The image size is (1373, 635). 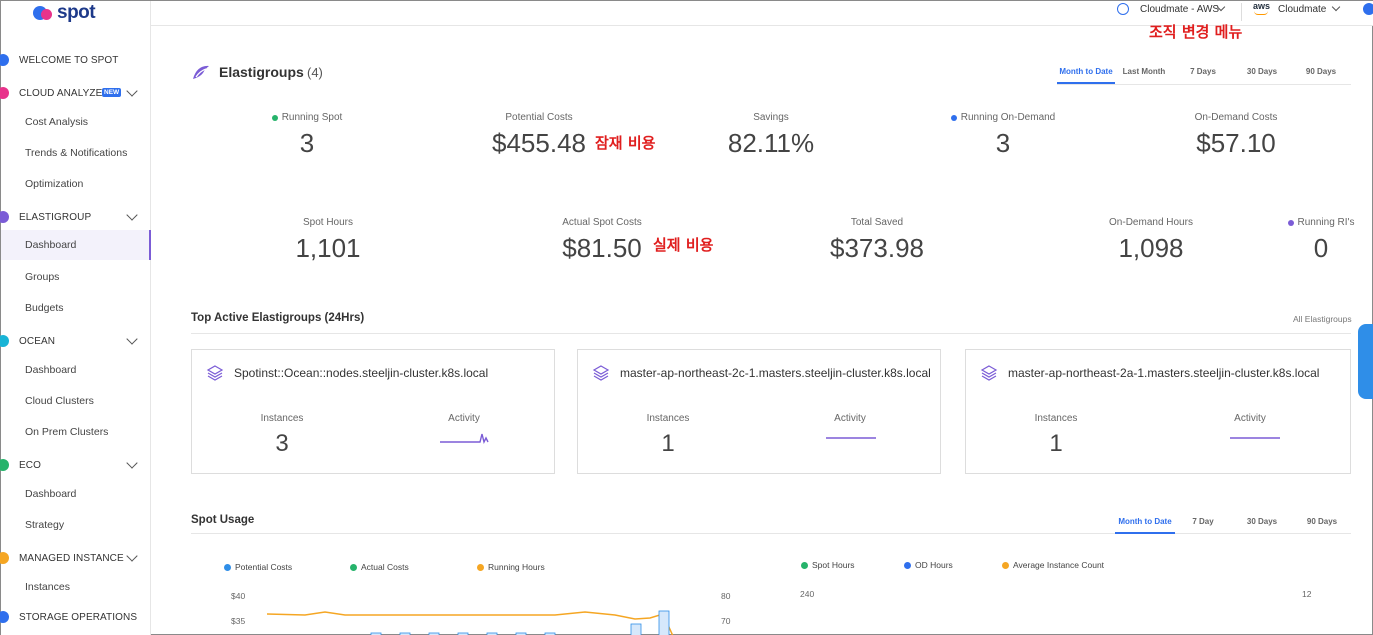 I want to click on group-count: (4), so click(x=315, y=72).